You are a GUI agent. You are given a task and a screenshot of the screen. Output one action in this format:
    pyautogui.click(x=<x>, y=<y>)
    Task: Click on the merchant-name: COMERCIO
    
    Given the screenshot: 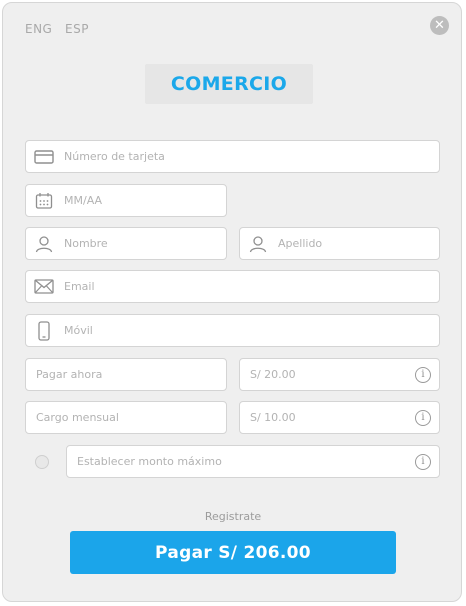 What is the action you would take?
    pyautogui.click(x=229, y=84)
    